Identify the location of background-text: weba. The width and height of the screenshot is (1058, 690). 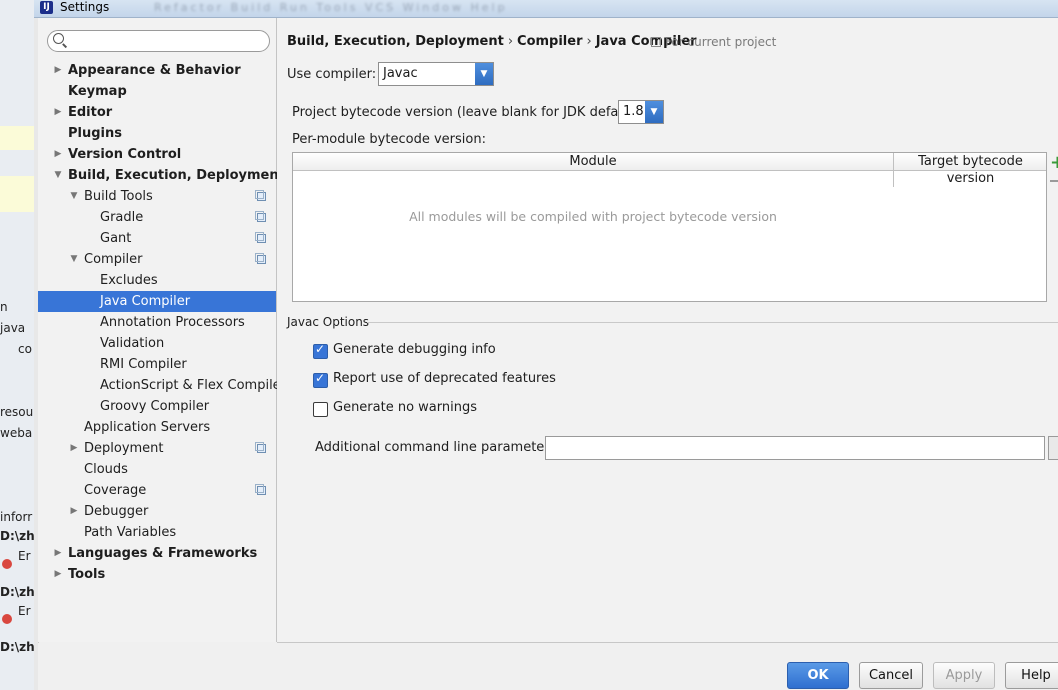
(16, 433).